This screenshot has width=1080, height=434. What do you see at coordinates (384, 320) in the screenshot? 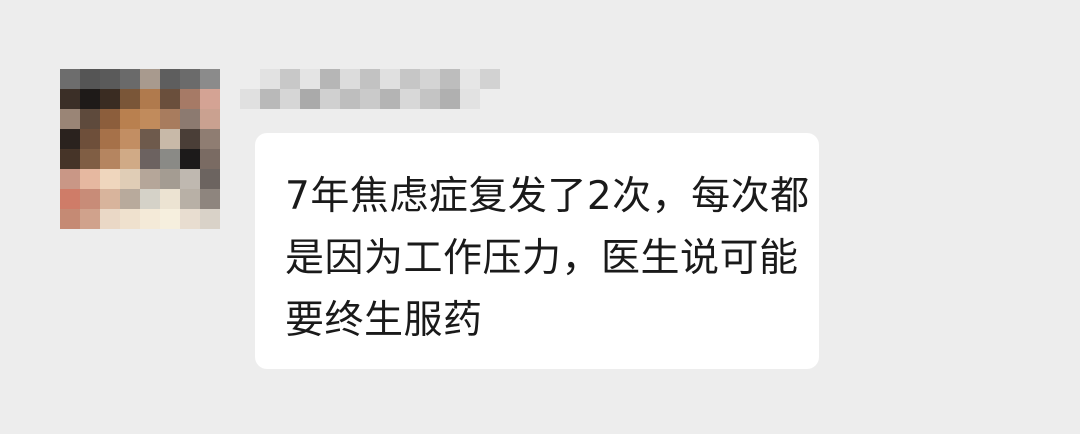
I see `message-line: 要终生服药` at bounding box center [384, 320].